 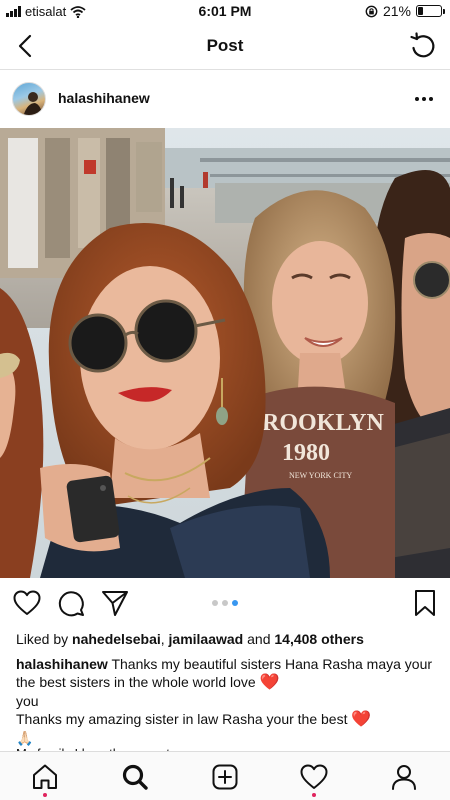 I want to click on home-notification-dot, so click(x=45, y=795).